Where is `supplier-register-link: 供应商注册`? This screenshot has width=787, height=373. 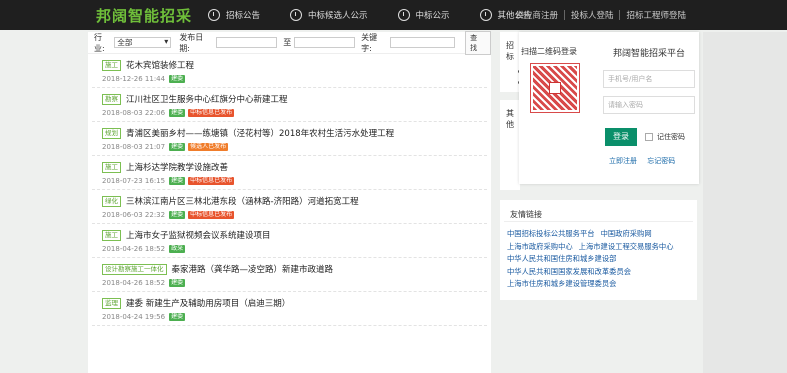
supplier-register-link: 供应商注册 is located at coordinates (536, 15).